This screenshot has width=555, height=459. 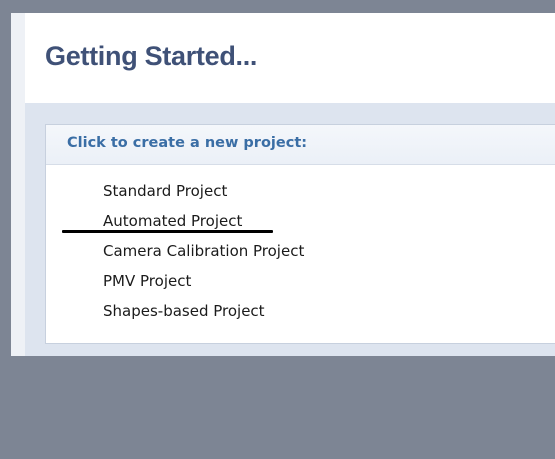 What do you see at coordinates (203, 224) in the screenshot?
I see `automated-project-link: Automated Project` at bounding box center [203, 224].